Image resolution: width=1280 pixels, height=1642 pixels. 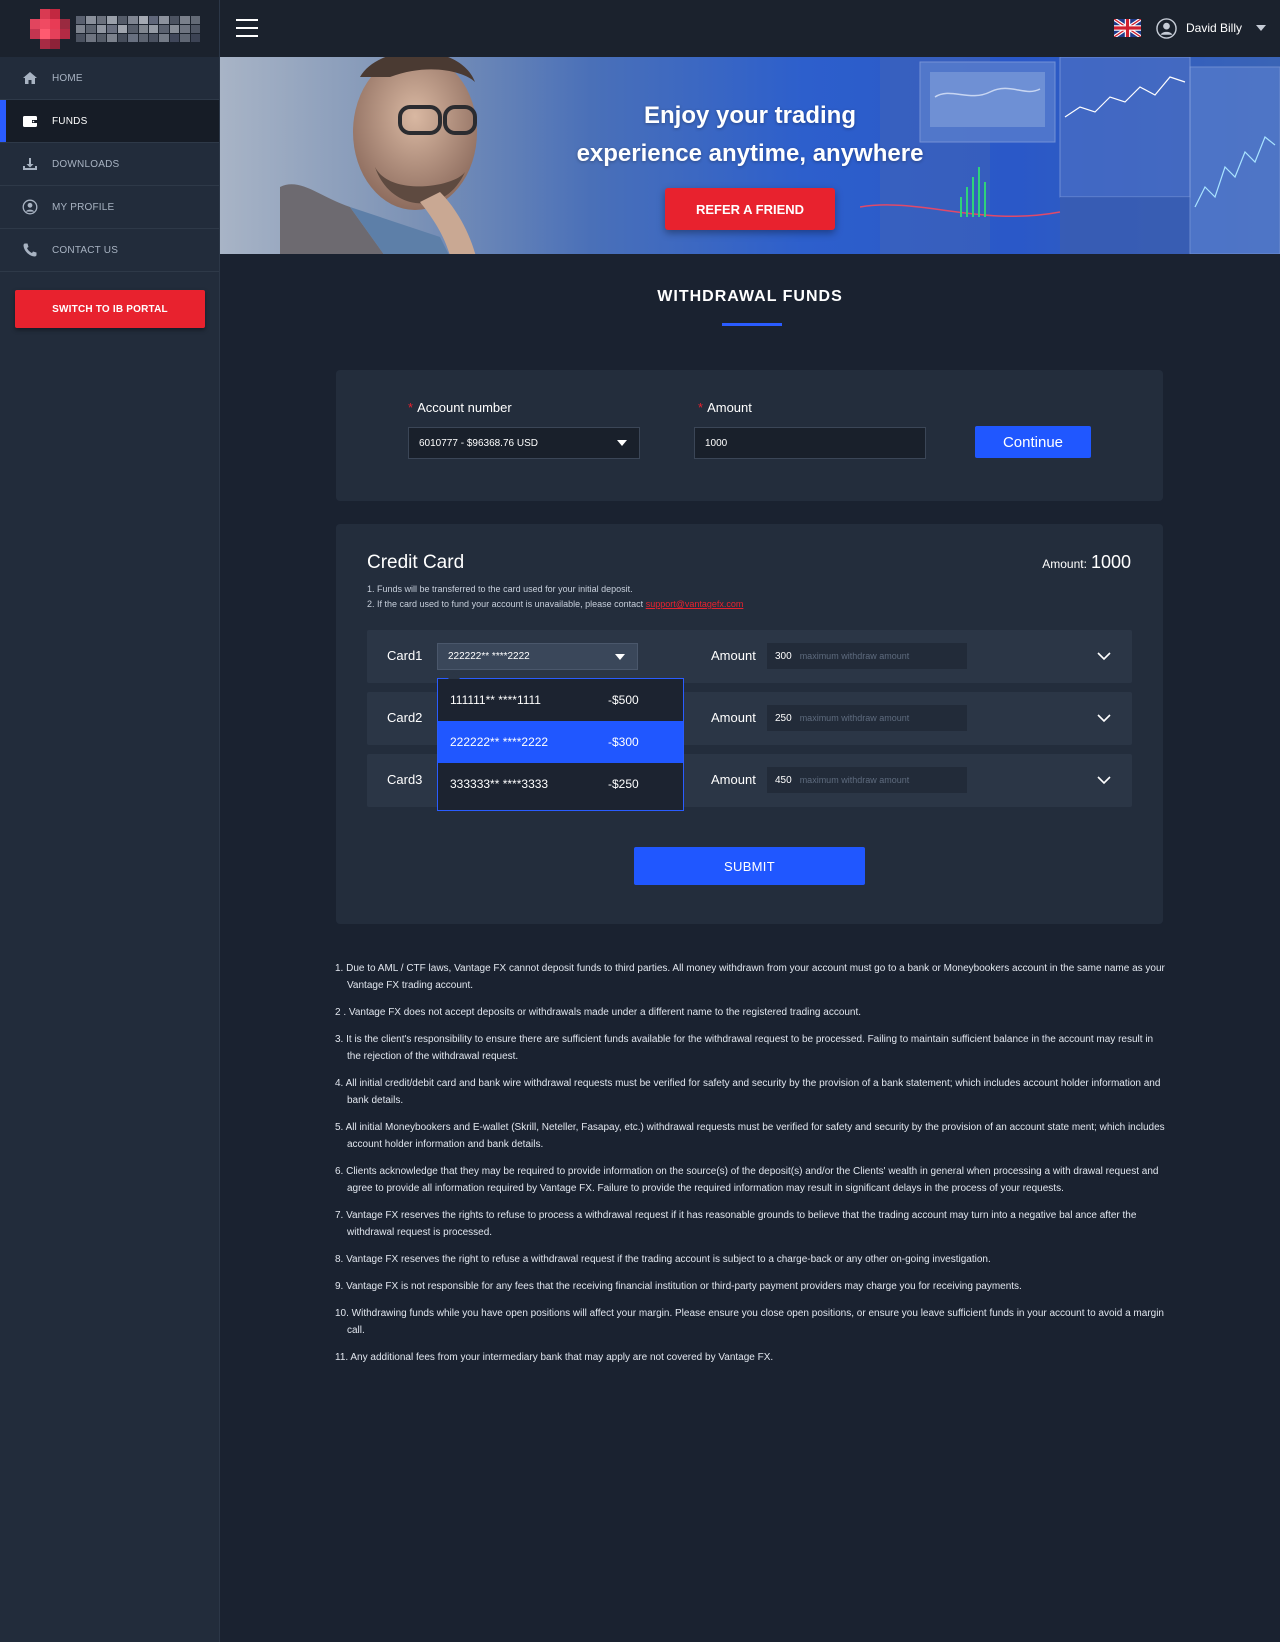 I want to click on user-circle-icon, so click(x=30, y=207).